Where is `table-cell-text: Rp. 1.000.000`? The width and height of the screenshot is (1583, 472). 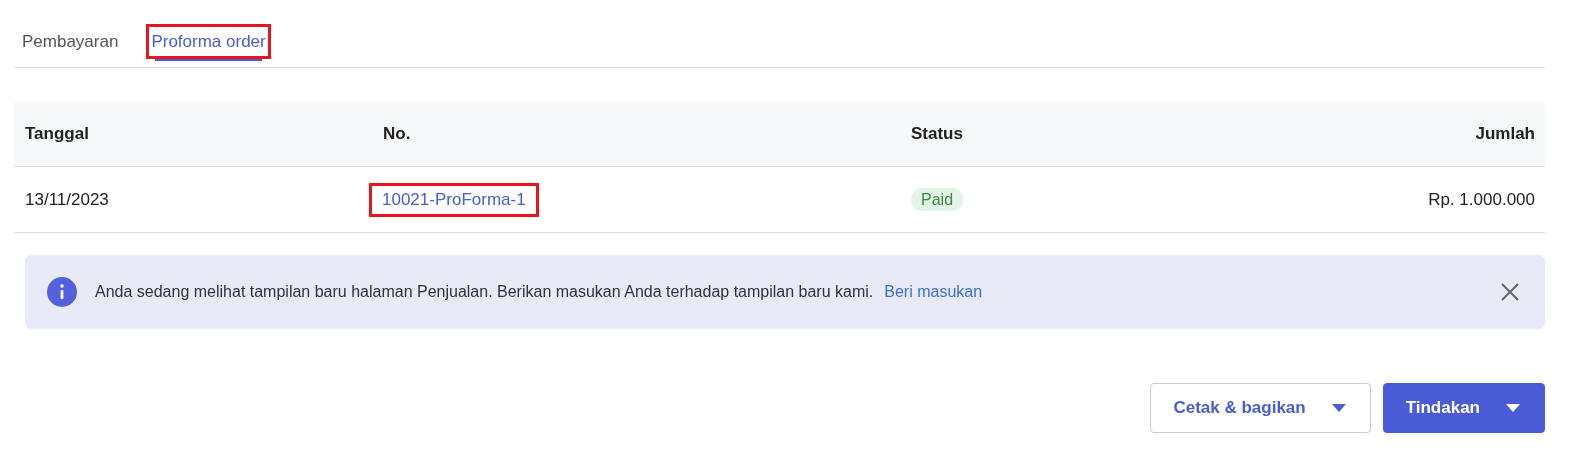
table-cell-text: Rp. 1.000.000 is located at coordinates (1481, 199).